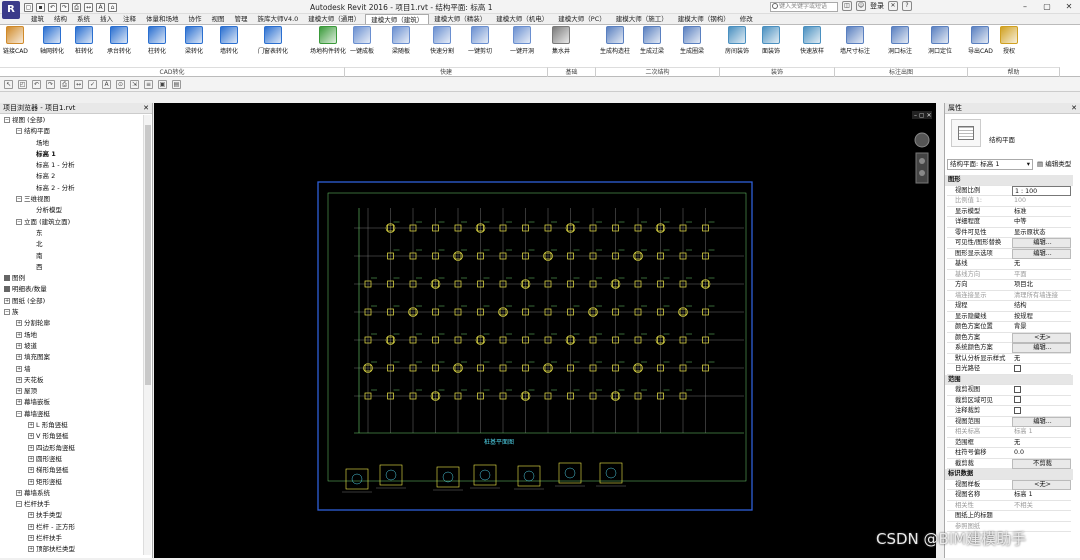 This screenshot has width=1080, height=560. Describe the element at coordinates (148, 84) in the screenshot. I see `thin-lines-icon: ≡` at that location.